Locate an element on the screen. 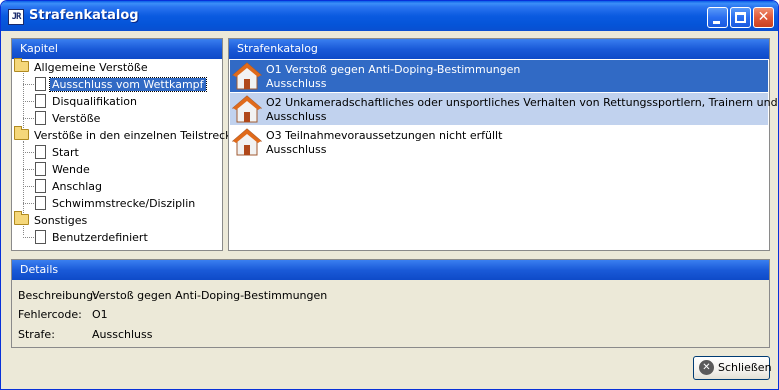  tree-item-disqualifikation: Disqualifikation is located at coordinates (87, 101).